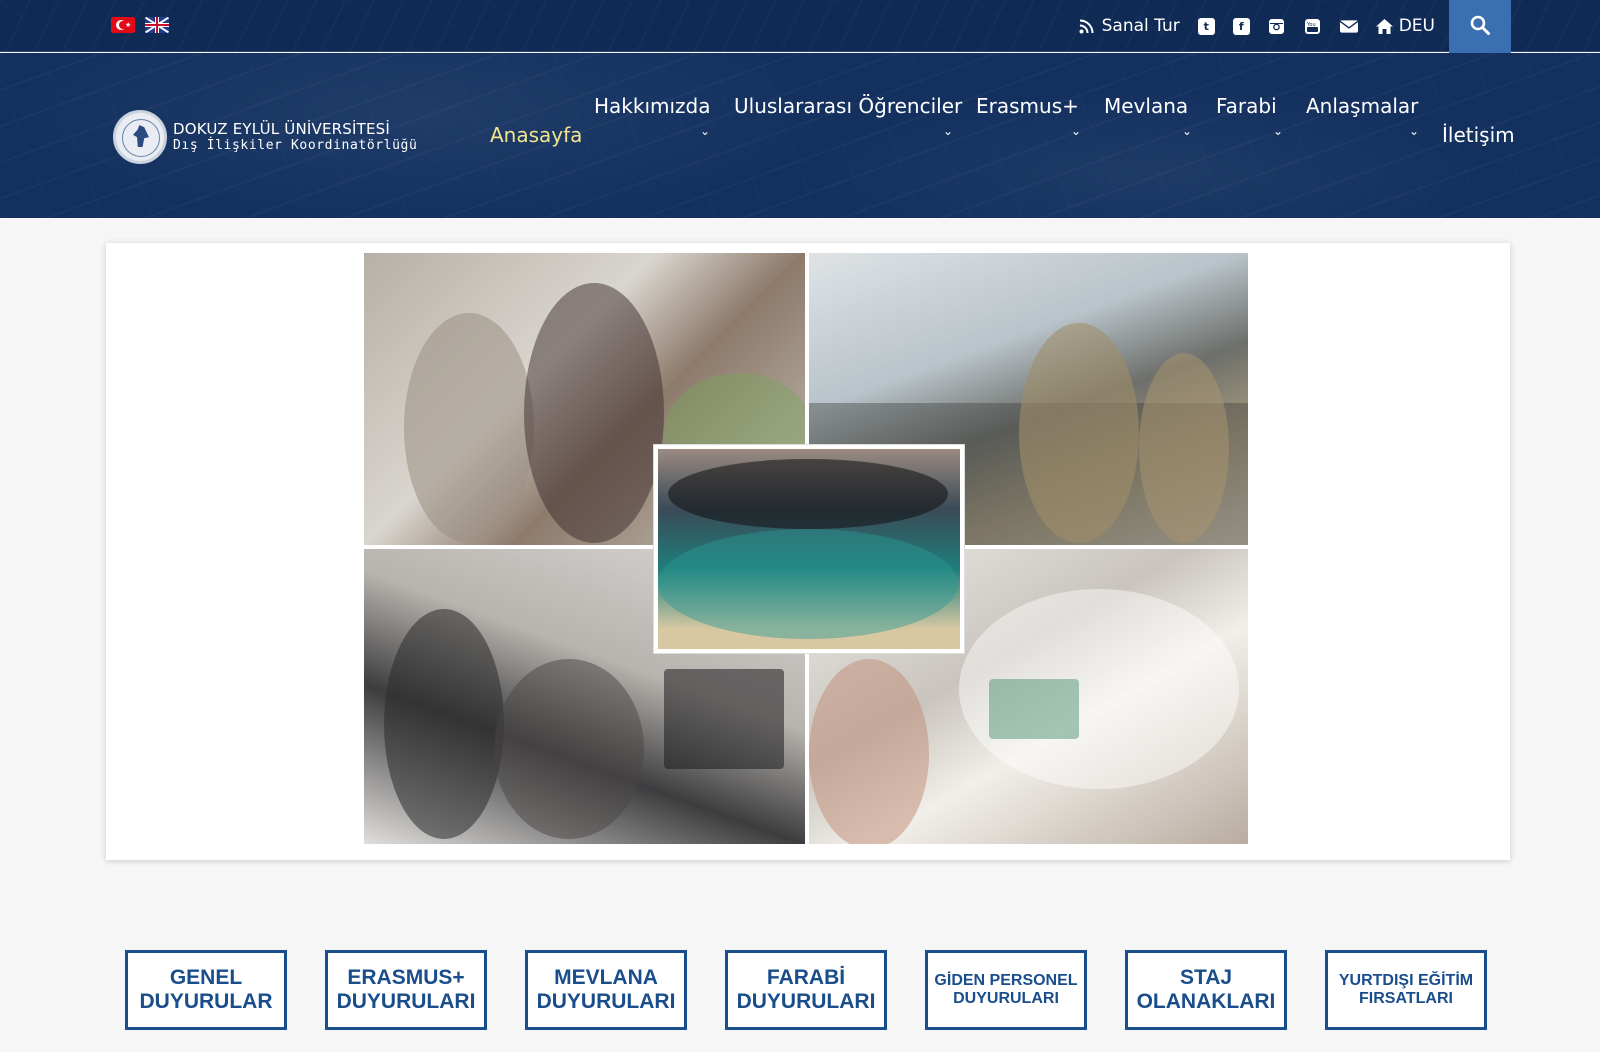  Describe the element at coordinates (123, 25) in the screenshot. I see `turkish-flag-icon: ★` at that location.